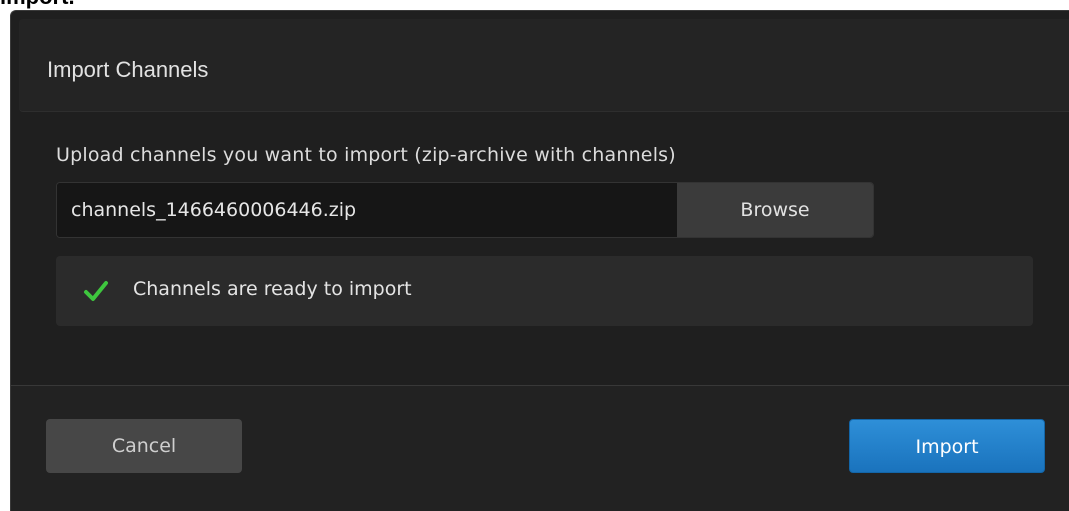 The height and width of the screenshot is (511, 1069). What do you see at coordinates (272, 289) in the screenshot?
I see `status-text: Channels are ready to import` at bounding box center [272, 289].